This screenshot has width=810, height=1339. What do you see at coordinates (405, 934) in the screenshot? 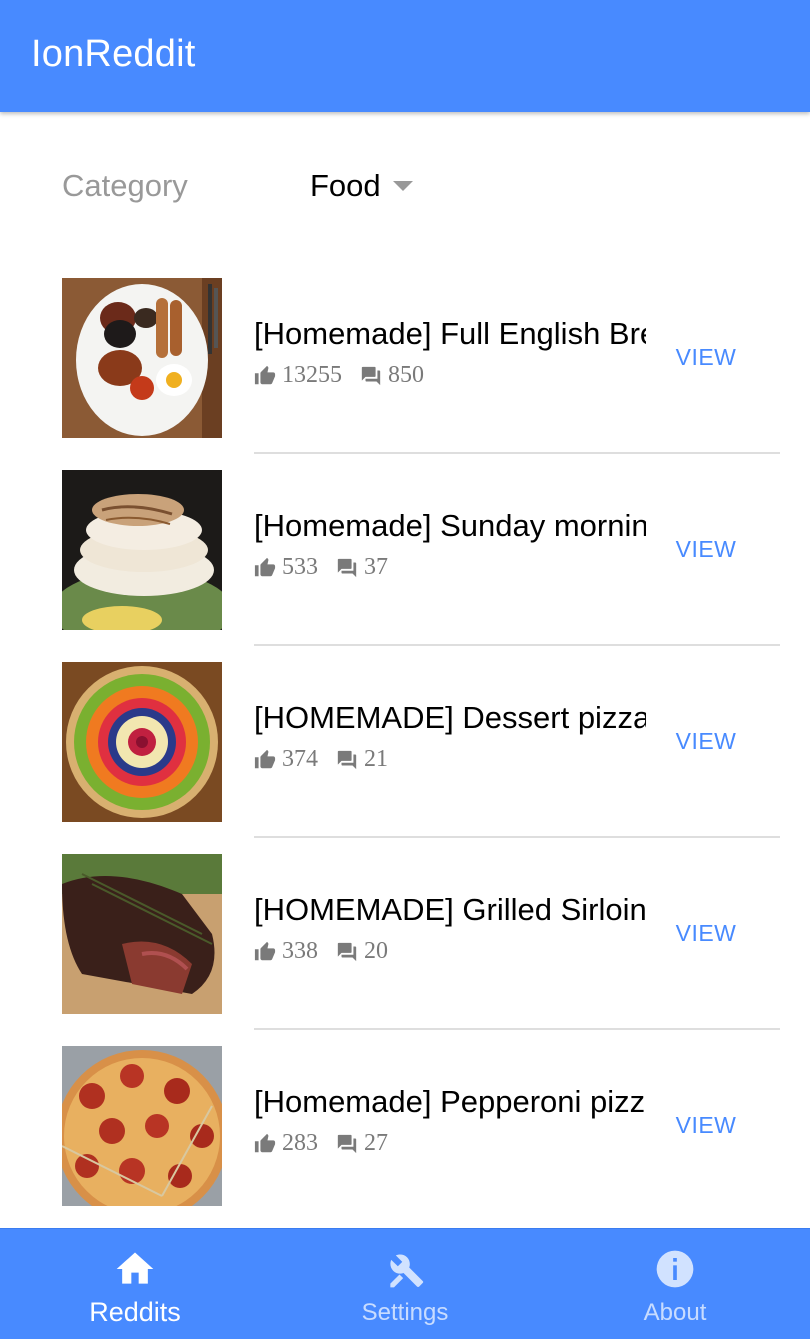
I see `list-item: [HOMEMADE] Grilled Sirloin 338 20 VIEW` at bounding box center [405, 934].